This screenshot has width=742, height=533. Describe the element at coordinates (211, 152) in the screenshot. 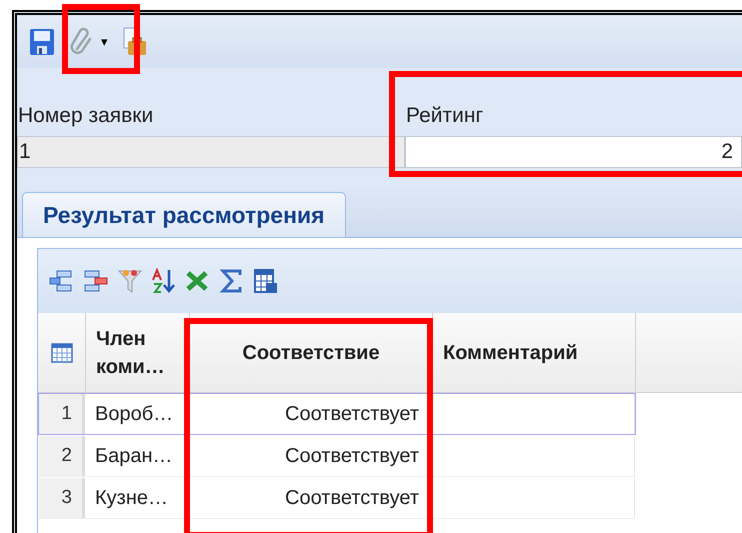

I see `number-field: 1` at that location.